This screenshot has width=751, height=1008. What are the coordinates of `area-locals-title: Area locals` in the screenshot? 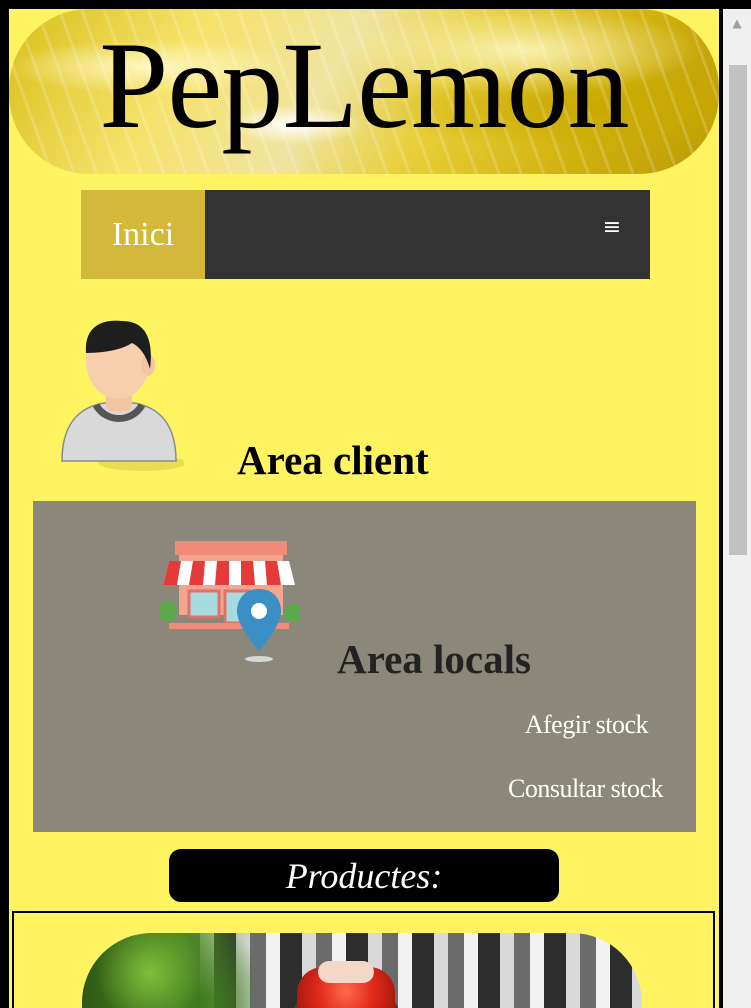 It's located at (434, 659).